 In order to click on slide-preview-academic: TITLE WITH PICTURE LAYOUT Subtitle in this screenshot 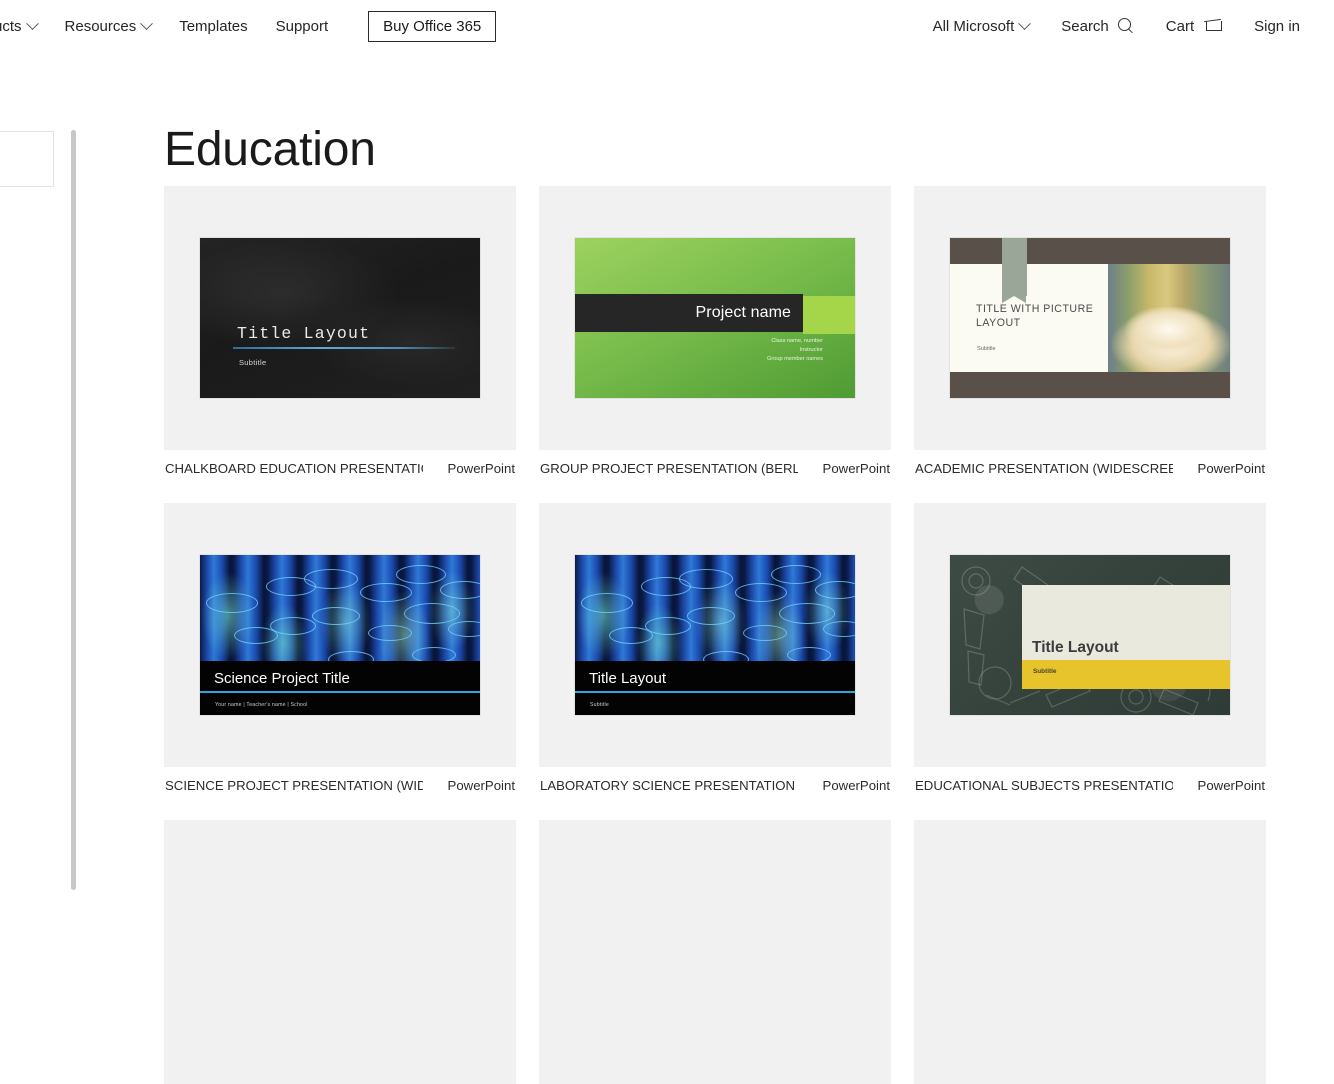, I will do `click(1090, 318)`.